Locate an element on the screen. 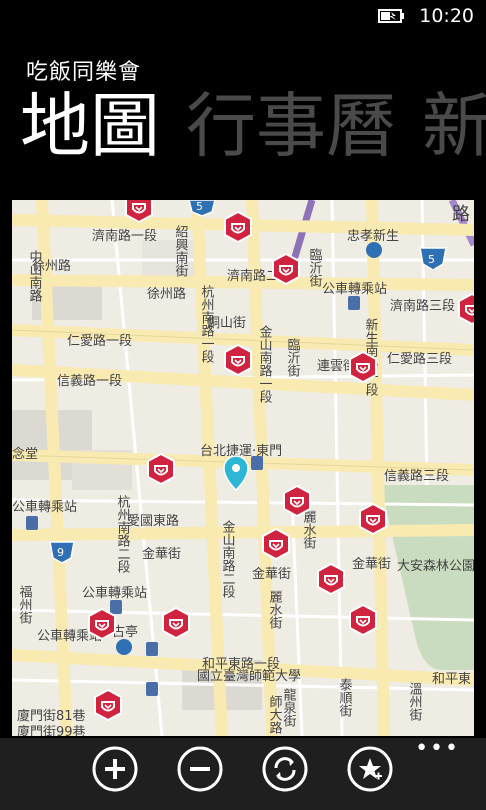 The height and width of the screenshot is (810, 486). zoom-in-icon is located at coordinates (115, 769).